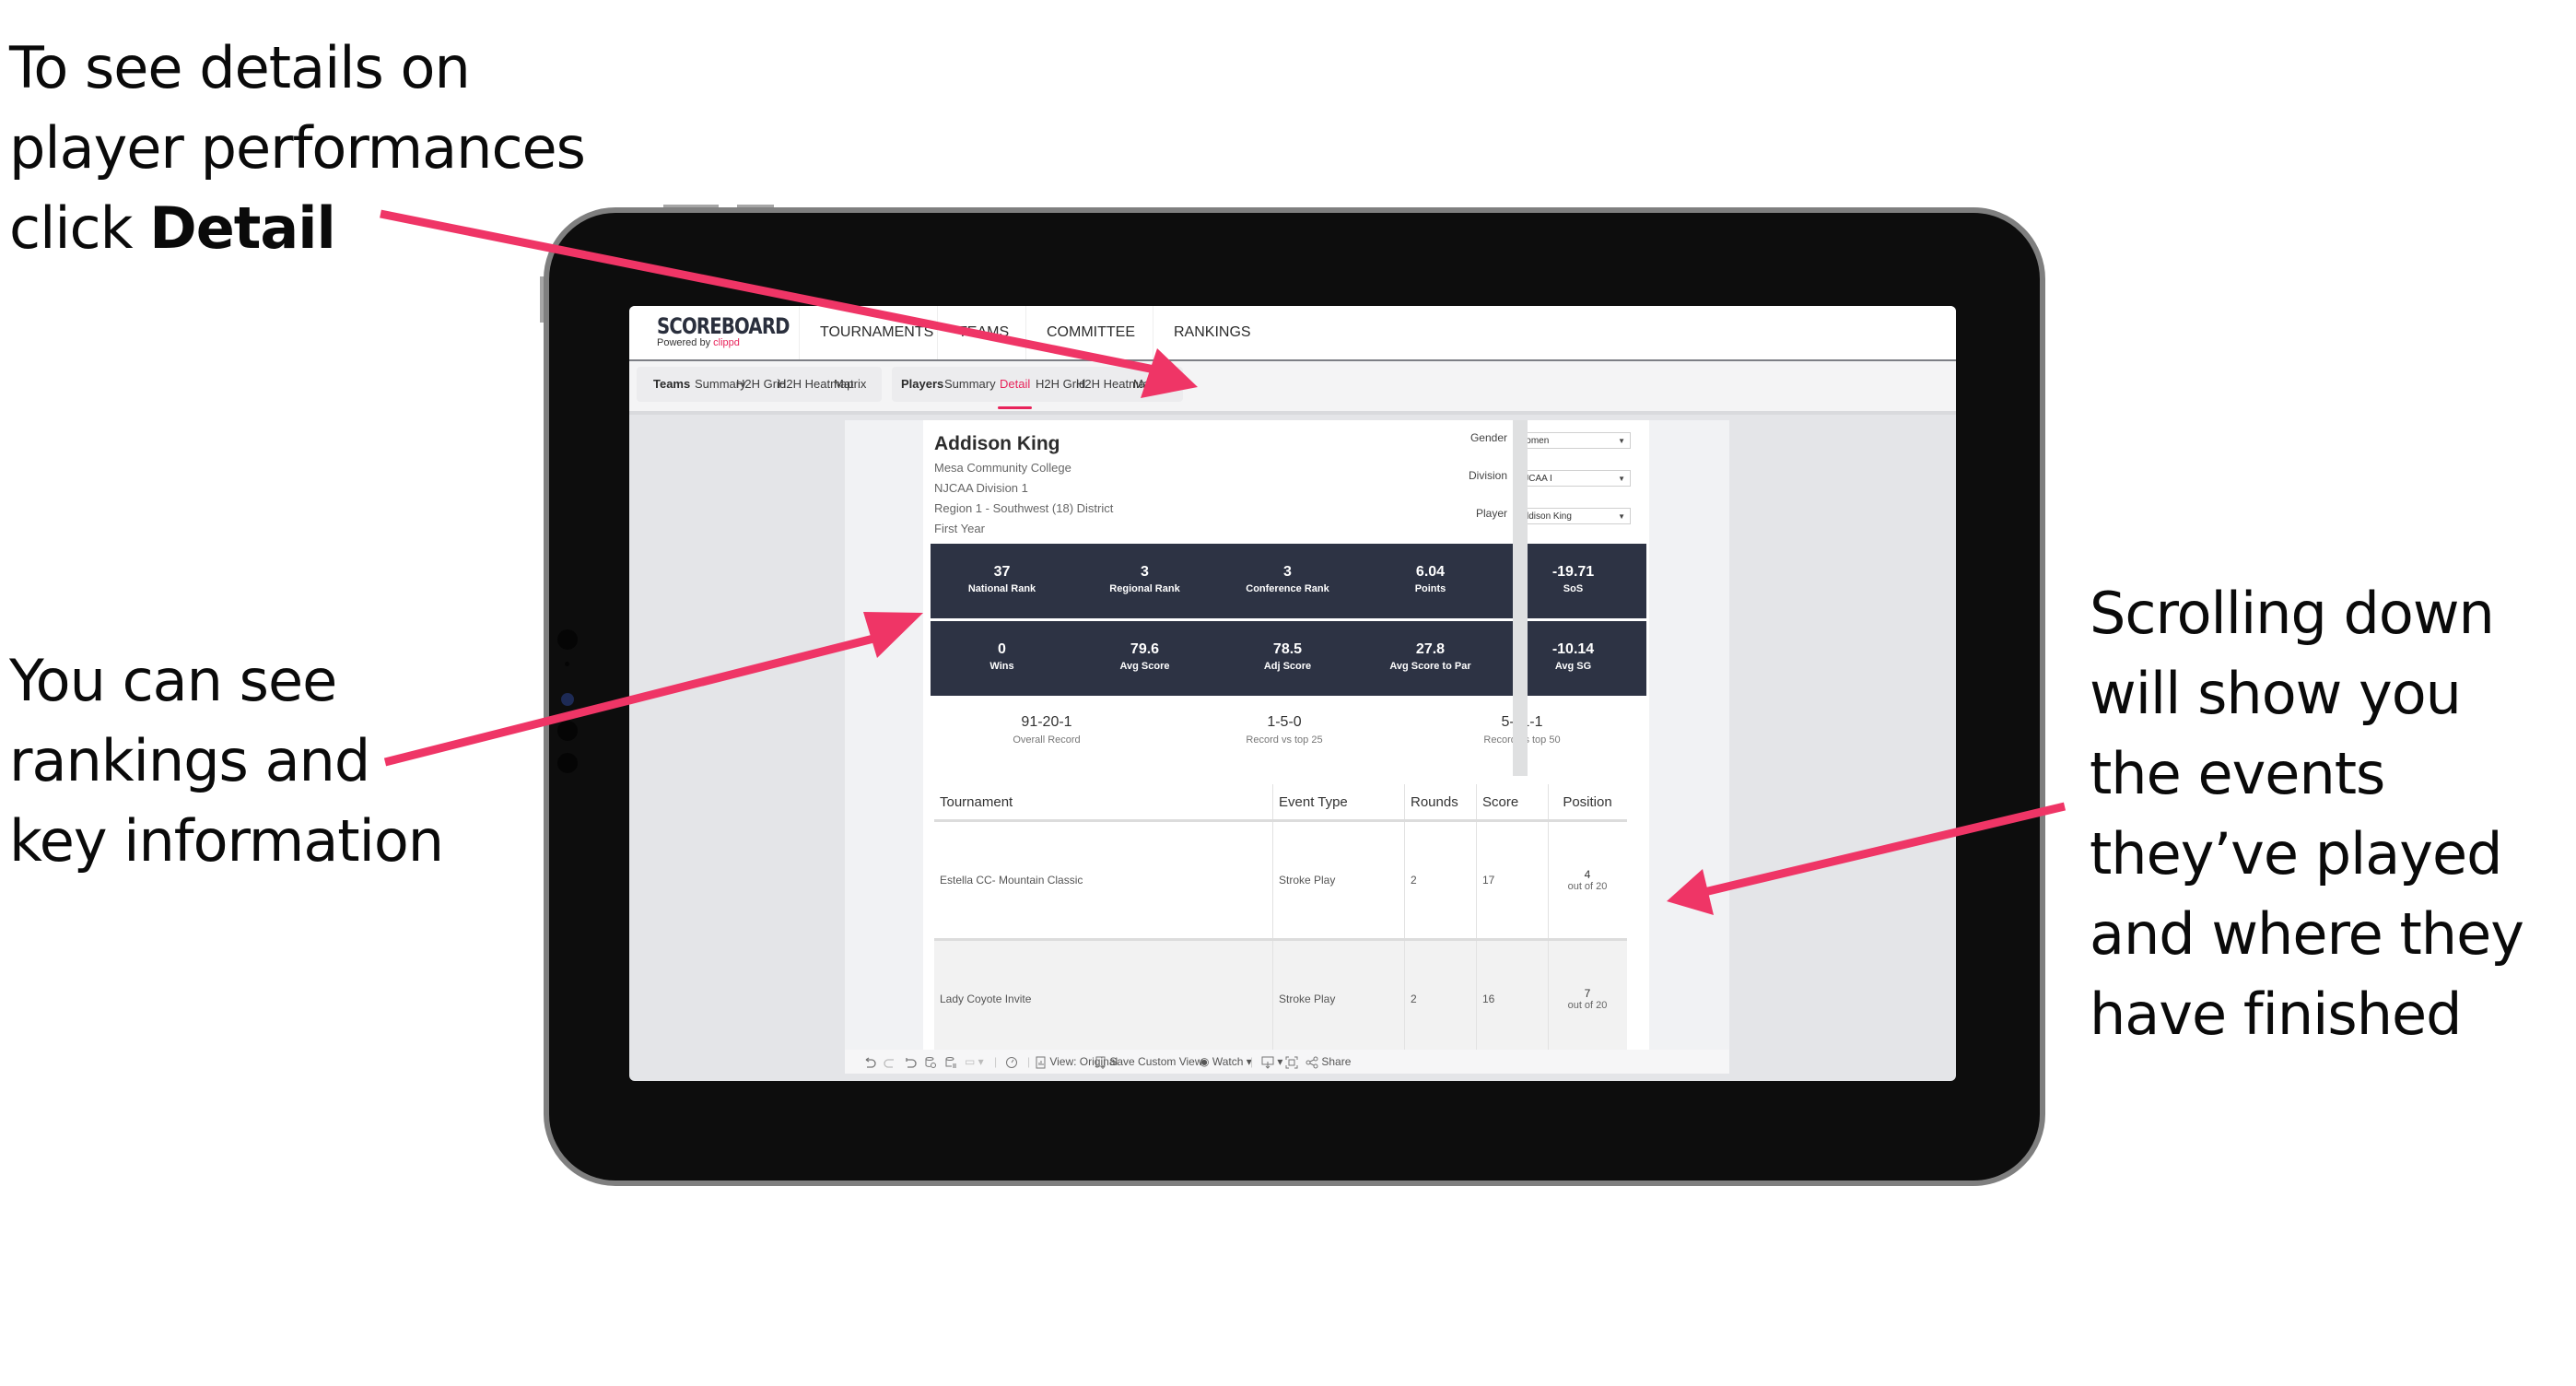 This screenshot has width=2576, height=1386. What do you see at coordinates (876, 332) in the screenshot?
I see `nav-tournaments: TOURNAMENTS` at bounding box center [876, 332].